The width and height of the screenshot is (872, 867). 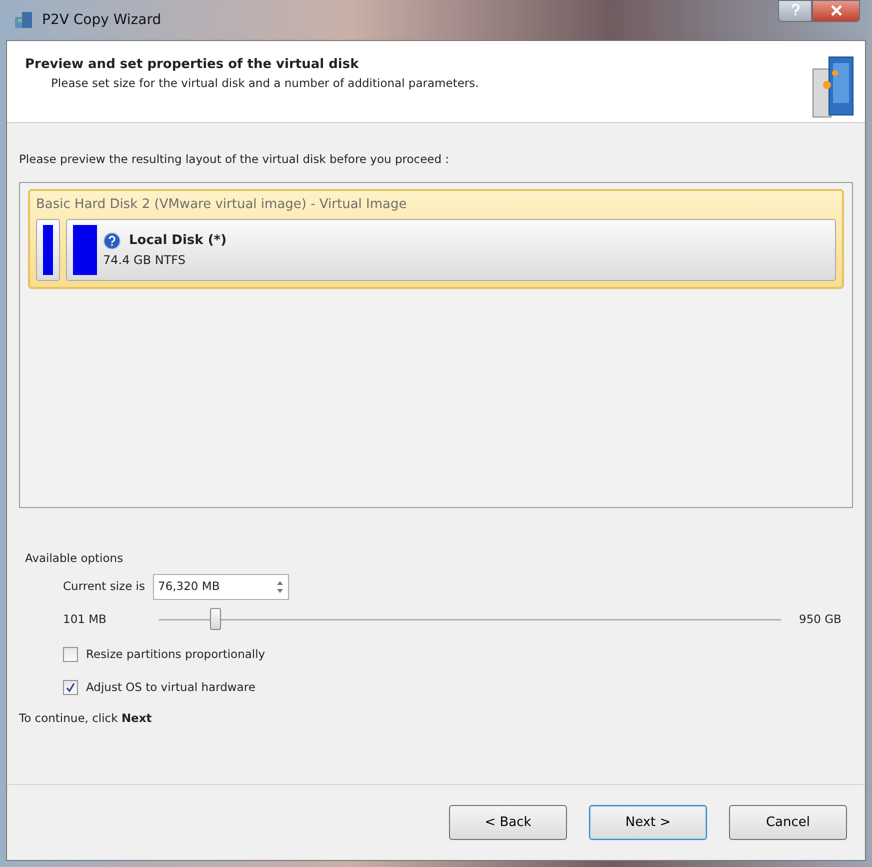 What do you see at coordinates (192, 65) in the screenshot?
I see `page-title: Preview and set properties of the virtual disk` at bounding box center [192, 65].